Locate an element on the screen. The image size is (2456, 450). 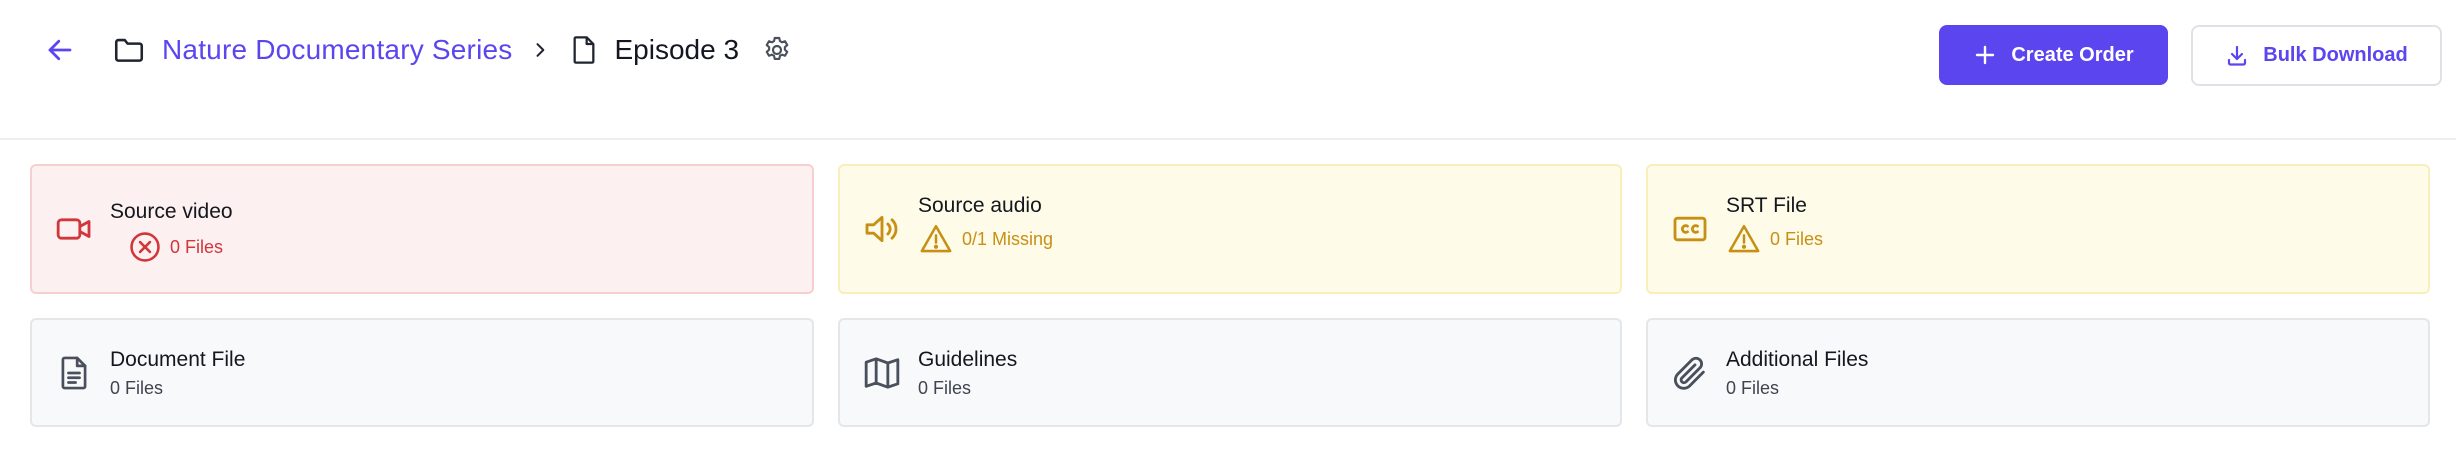
document-icon is located at coordinates (74, 373).